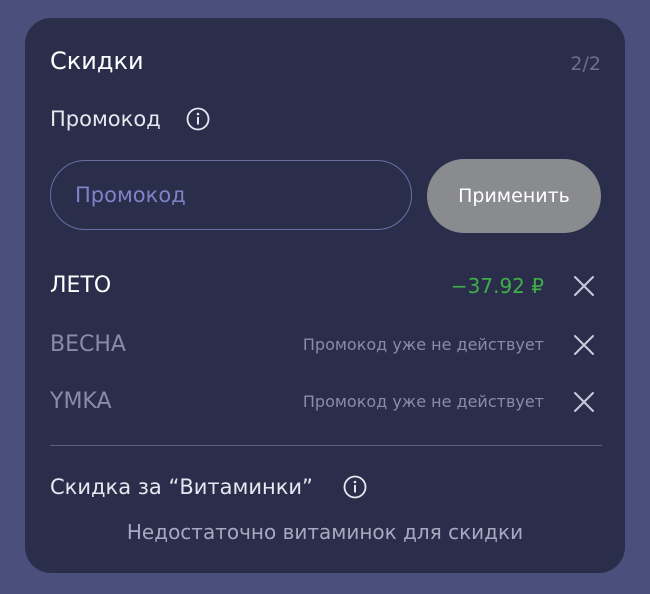 This screenshot has width=650, height=594. I want to click on card-title: Скидки, so click(97, 61).